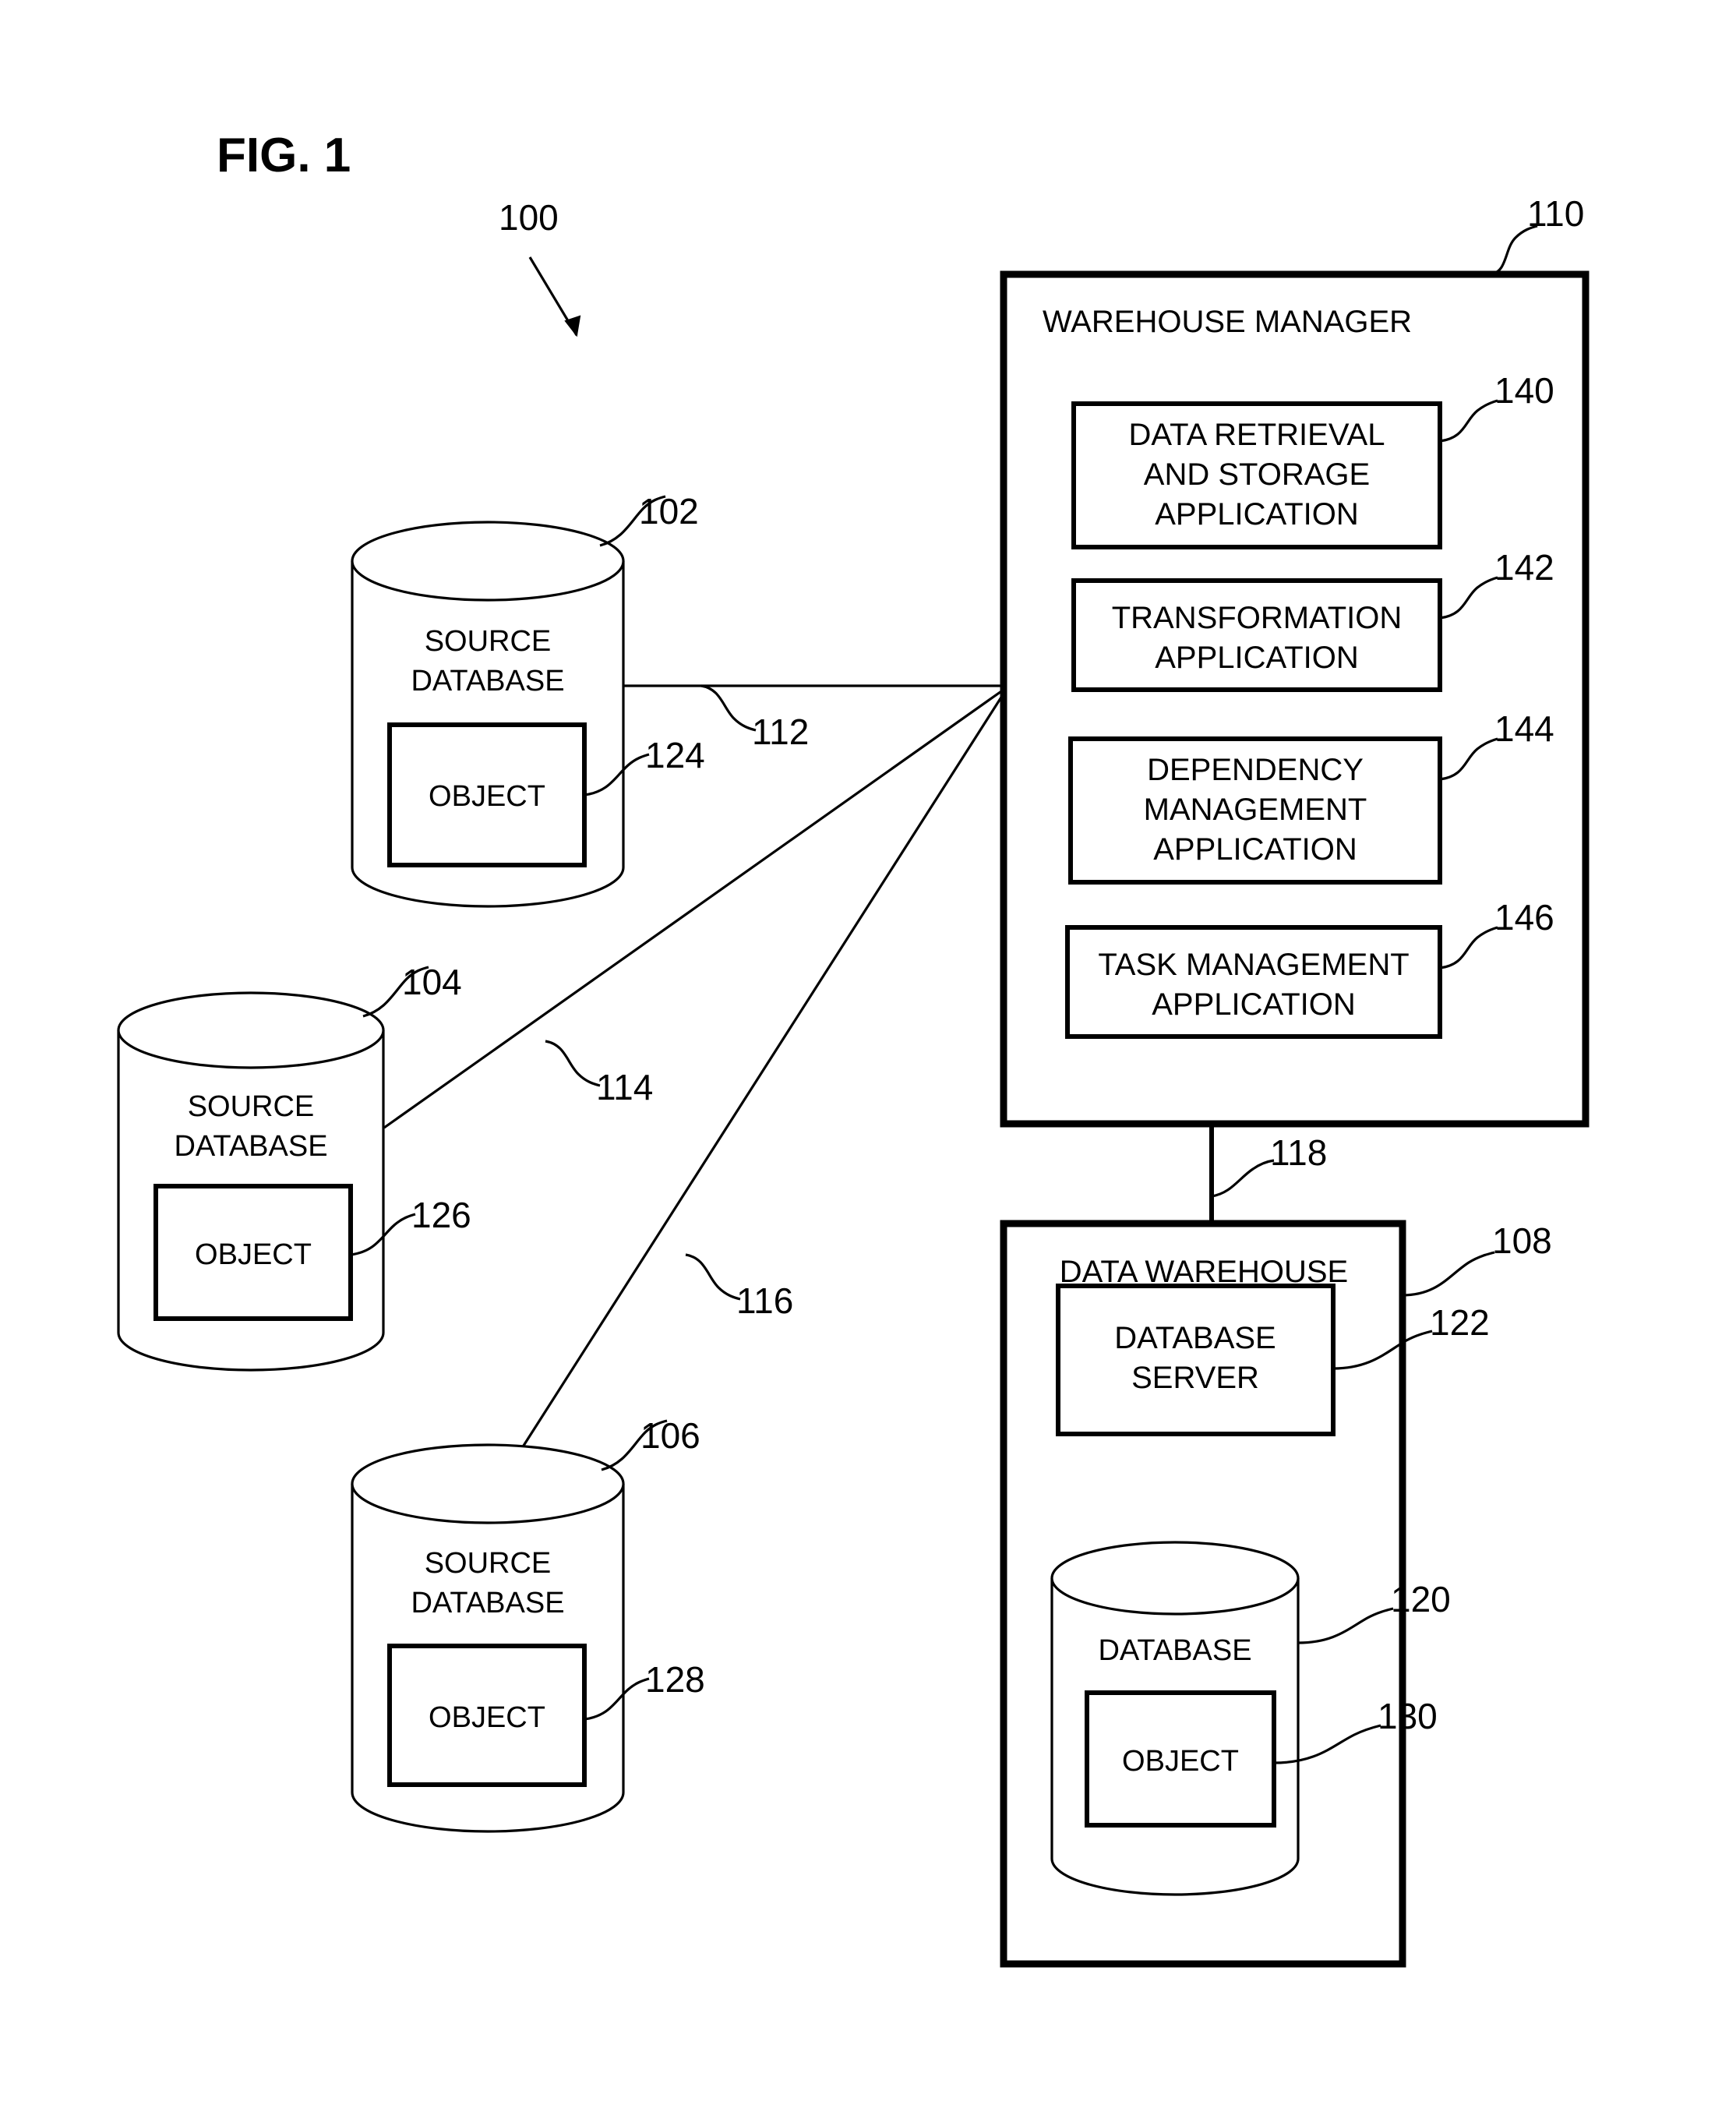  What do you see at coordinates (1227, 322) in the screenshot?
I see `warehouse-manager-title: WAREHOUSE MANAGER` at bounding box center [1227, 322].